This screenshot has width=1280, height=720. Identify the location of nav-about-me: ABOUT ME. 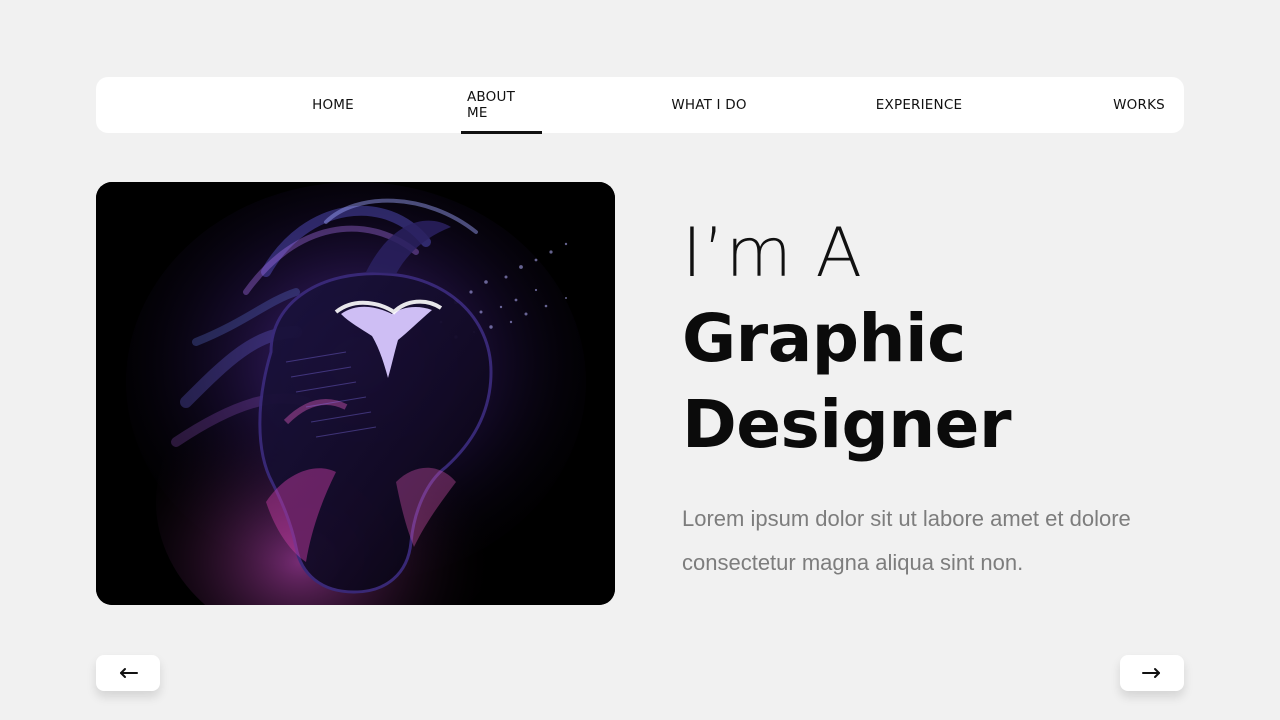
(501, 105).